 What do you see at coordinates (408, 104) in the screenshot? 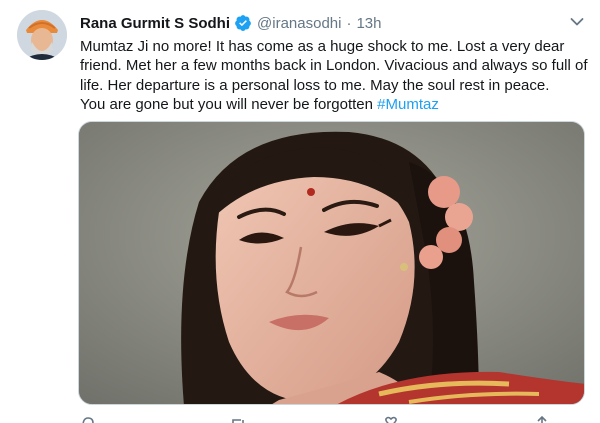
I see `hashtag-link: #Mumtaz` at bounding box center [408, 104].